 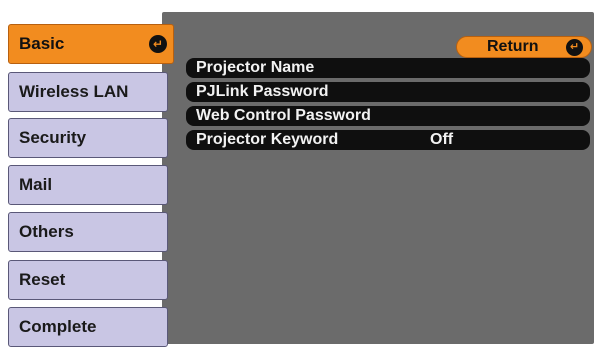 I want to click on return-button-label: Return, so click(x=513, y=46).